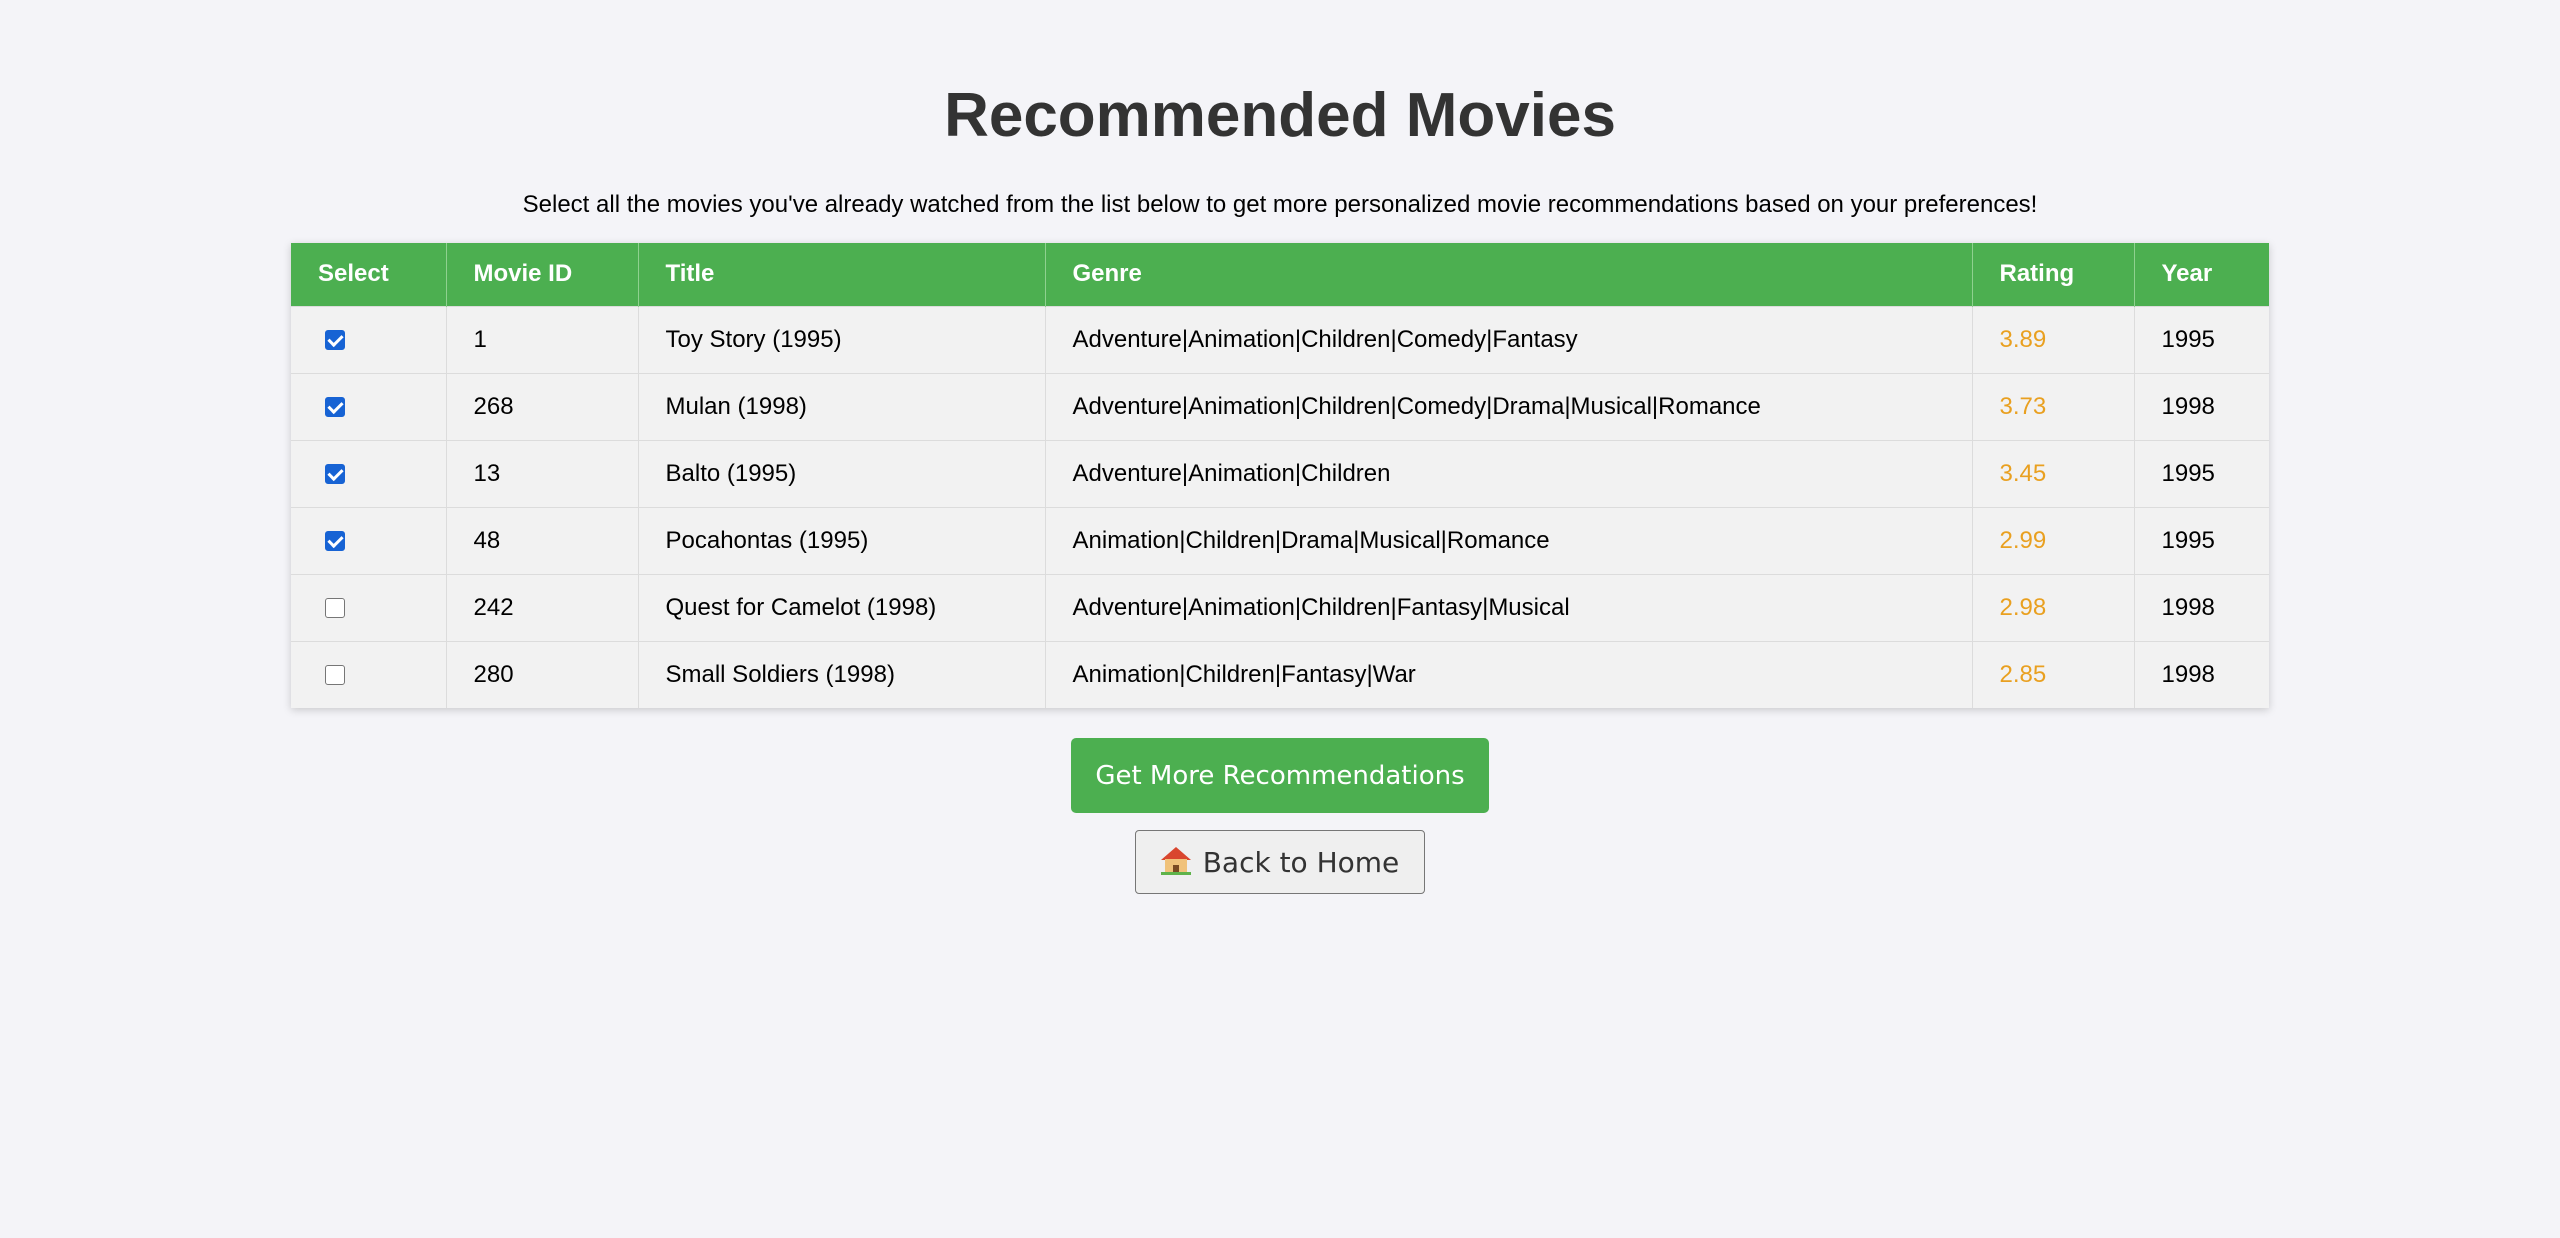 The width and height of the screenshot is (2560, 1238). What do you see at coordinates (1280, 115) in the screenshot?
I see `page-title: Recommended Movies` at bounding box center [1280, 115].